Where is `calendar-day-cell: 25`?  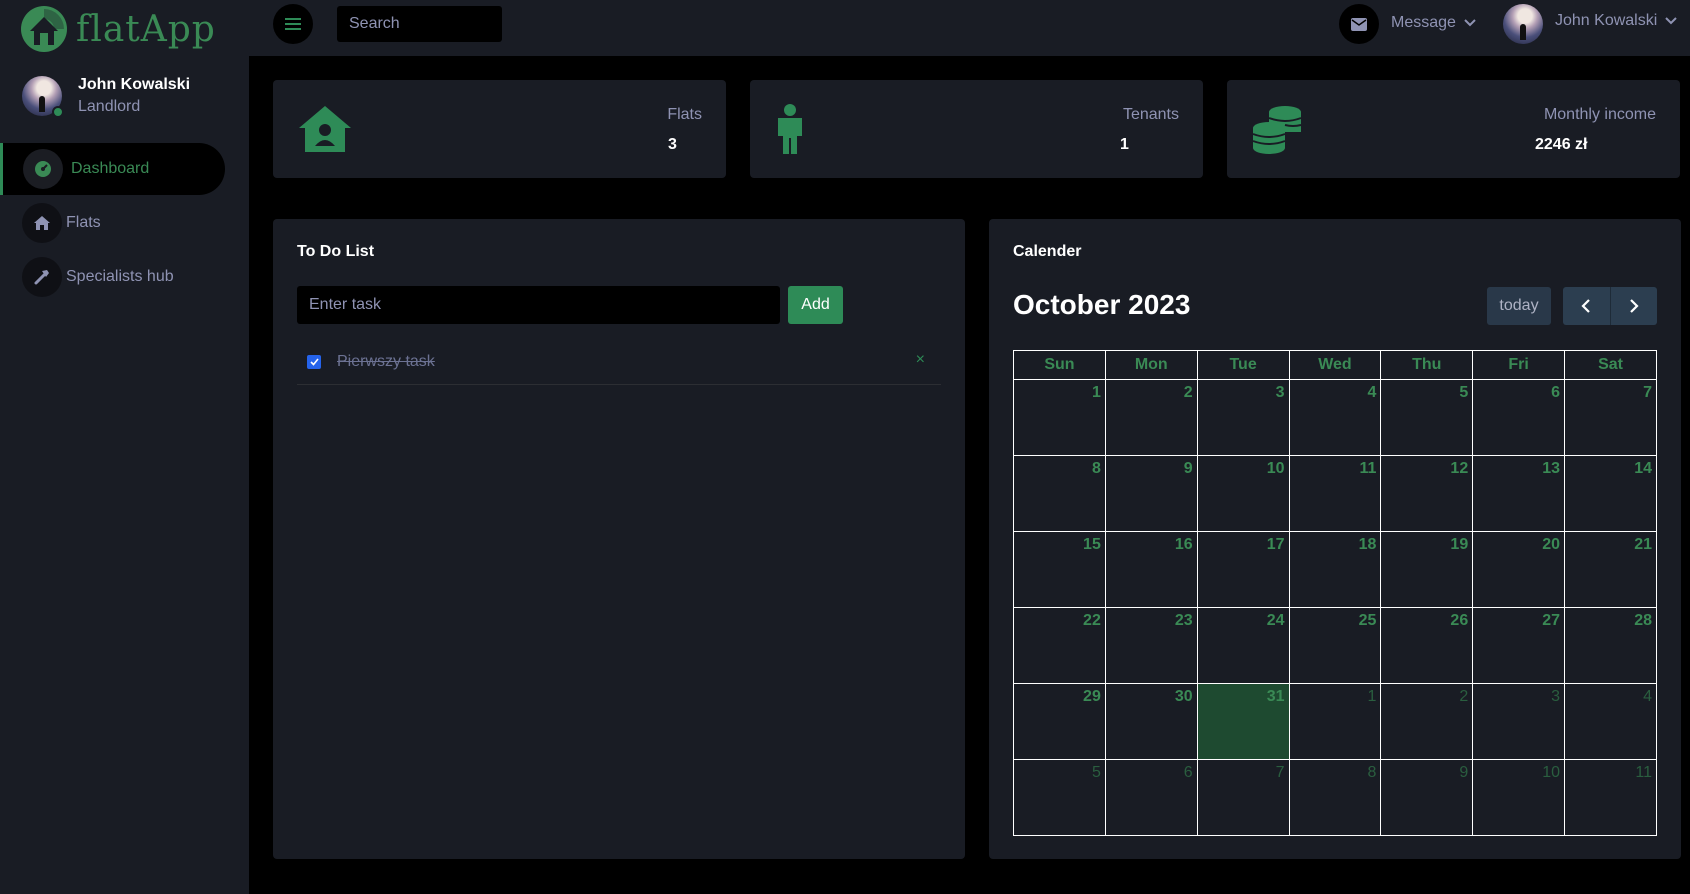
calendar-day-cell: 25 is located at coordinates (1335, 645).